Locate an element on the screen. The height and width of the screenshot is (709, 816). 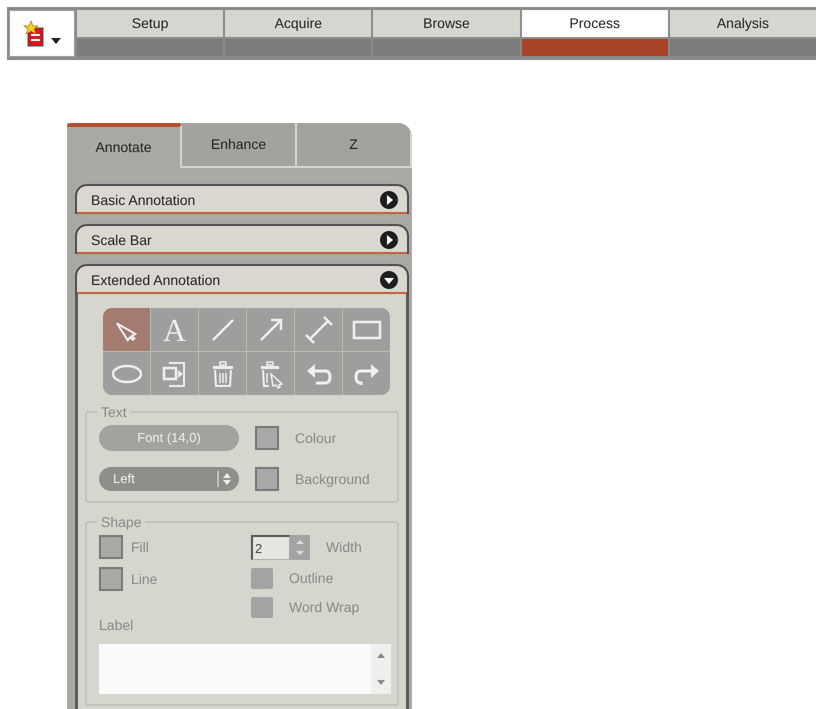
colour-label: Colour is located at coordinates (315, 438).